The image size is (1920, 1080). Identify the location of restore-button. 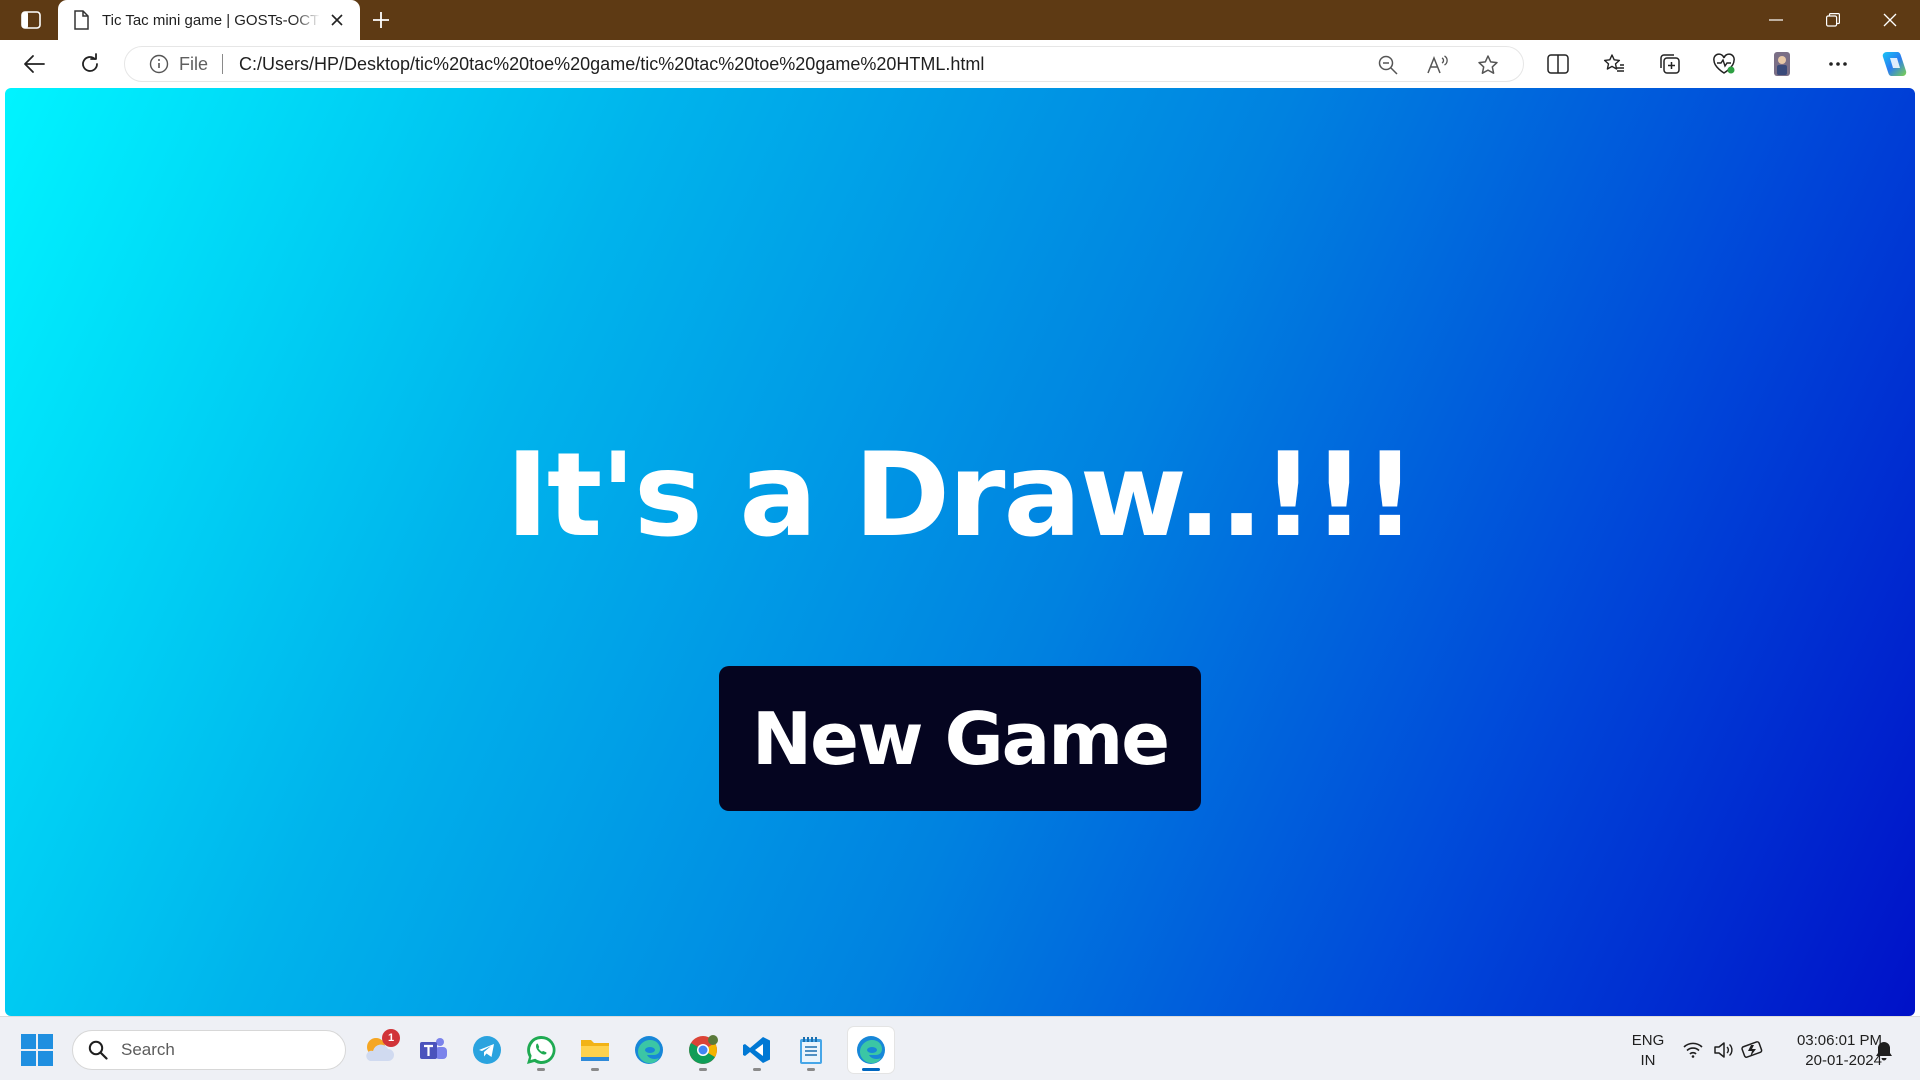
(1833, 20).